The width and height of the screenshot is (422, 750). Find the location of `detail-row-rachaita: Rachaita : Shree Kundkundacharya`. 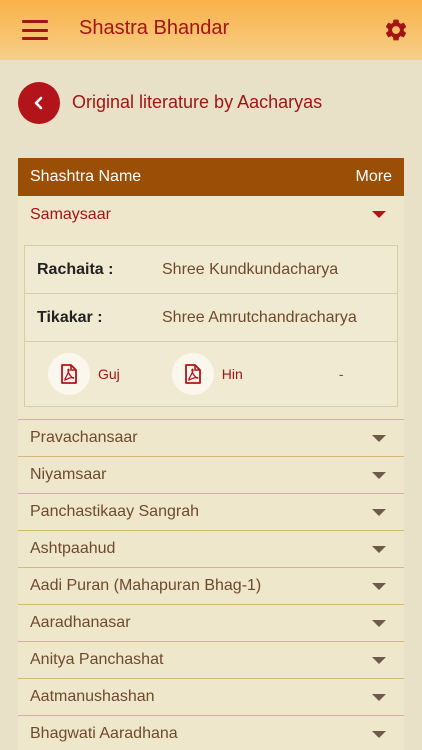

detail-row-rachaita: Rachaita : Shree Kundkundacharya is located at coordinates (211, 270).